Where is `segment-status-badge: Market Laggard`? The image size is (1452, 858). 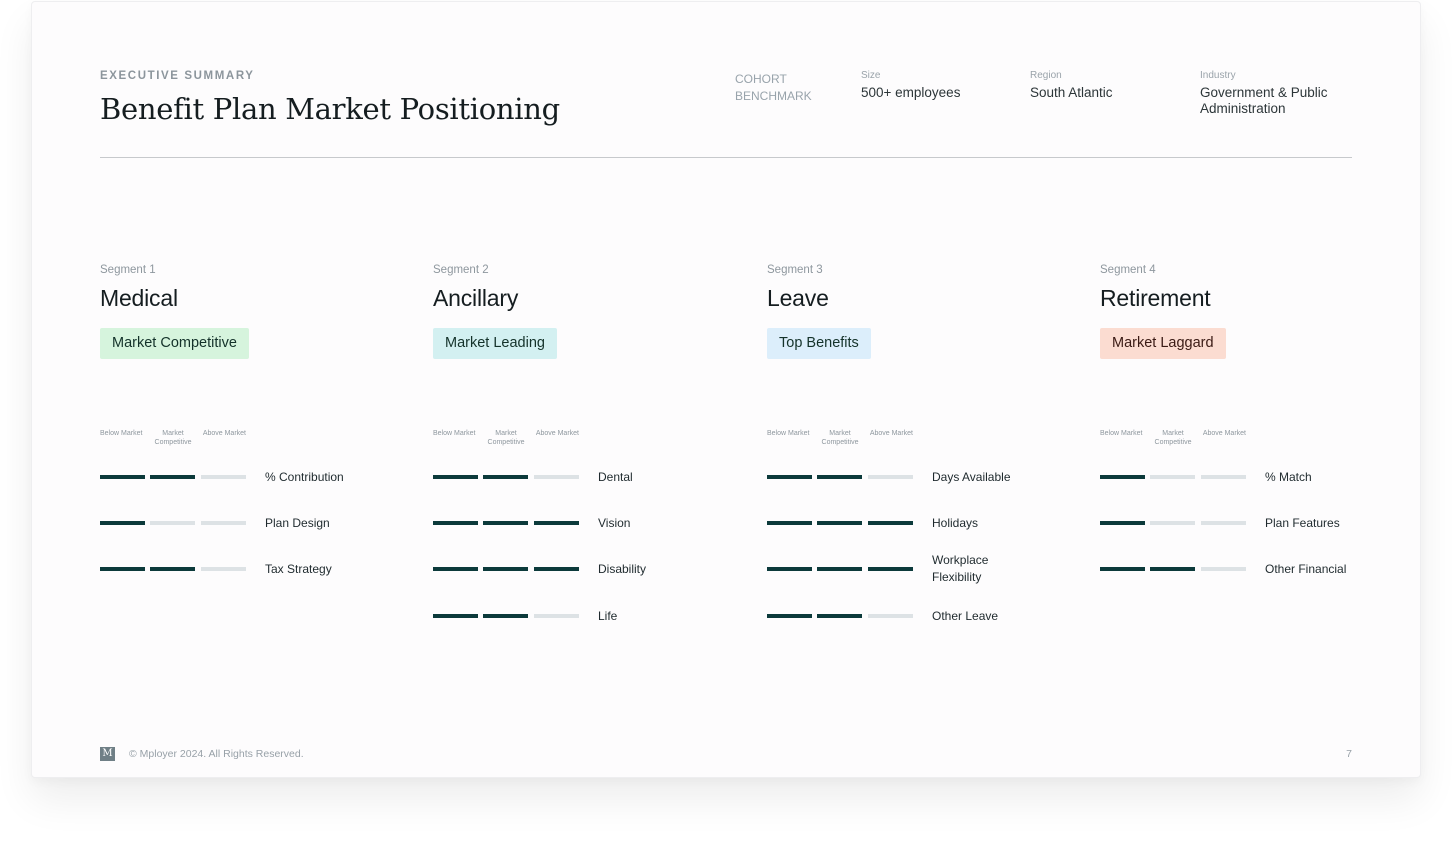 segment-status-badge: Market Laggard is located at coordinates (1163, 343).